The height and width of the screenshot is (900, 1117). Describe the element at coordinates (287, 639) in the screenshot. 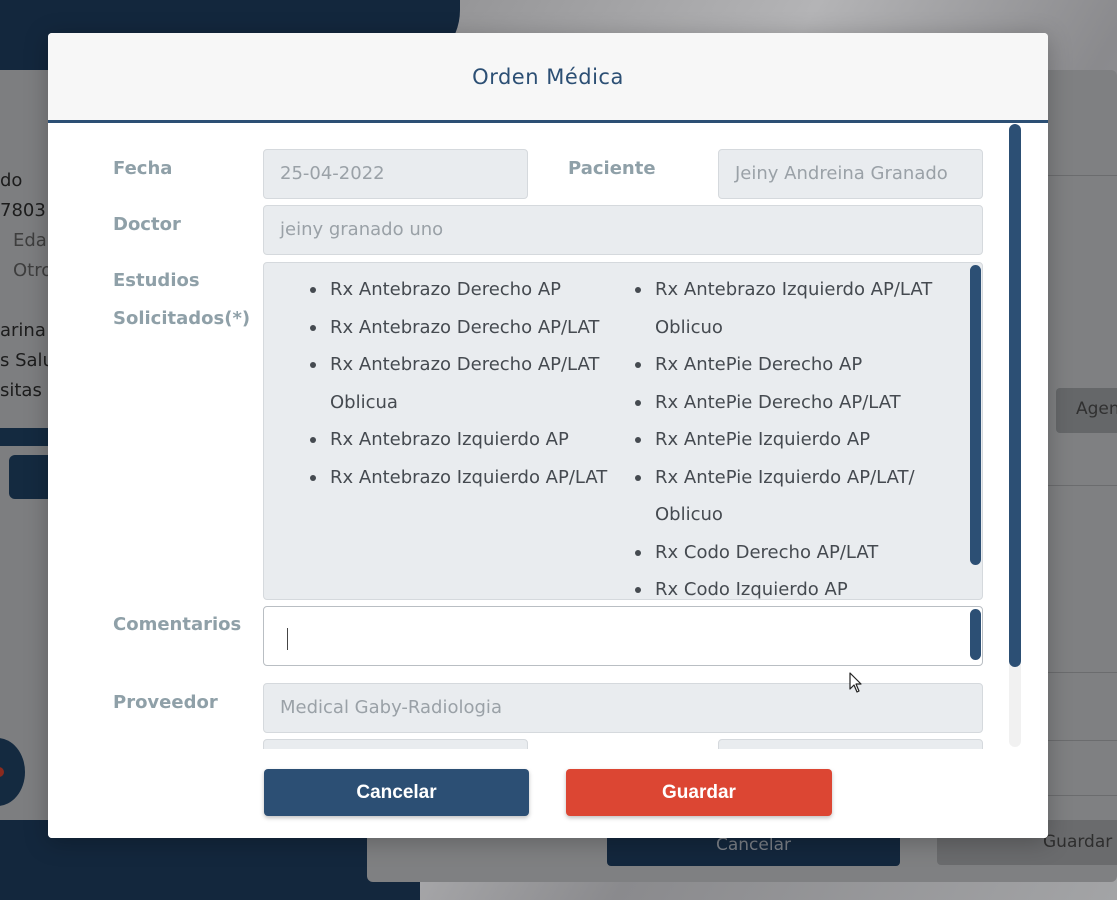

I see `text-caret` at that location.